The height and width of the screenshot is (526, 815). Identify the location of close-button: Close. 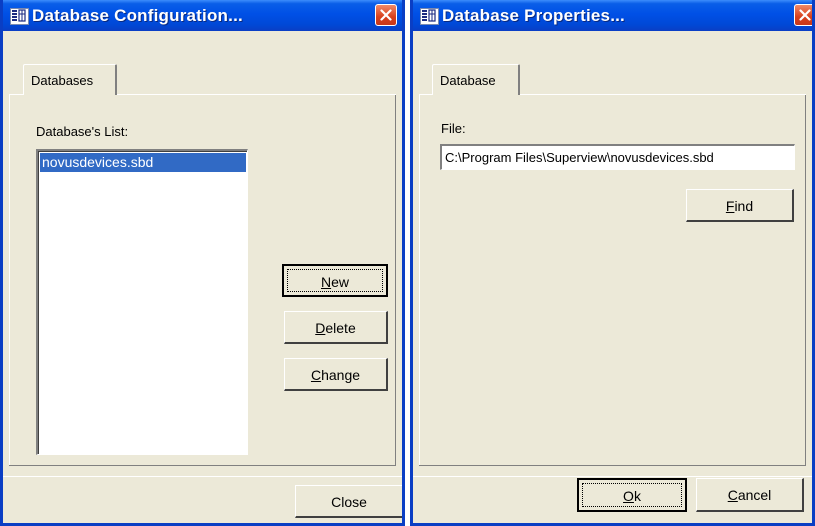
(348, 501).